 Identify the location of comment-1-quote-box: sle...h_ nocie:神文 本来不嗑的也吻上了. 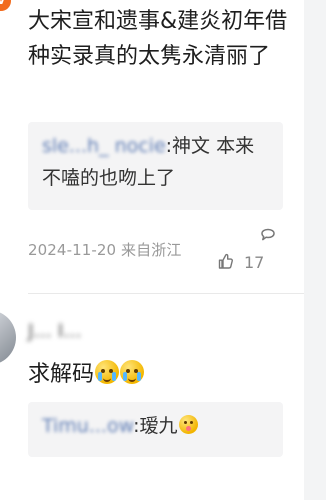
(155, 166).